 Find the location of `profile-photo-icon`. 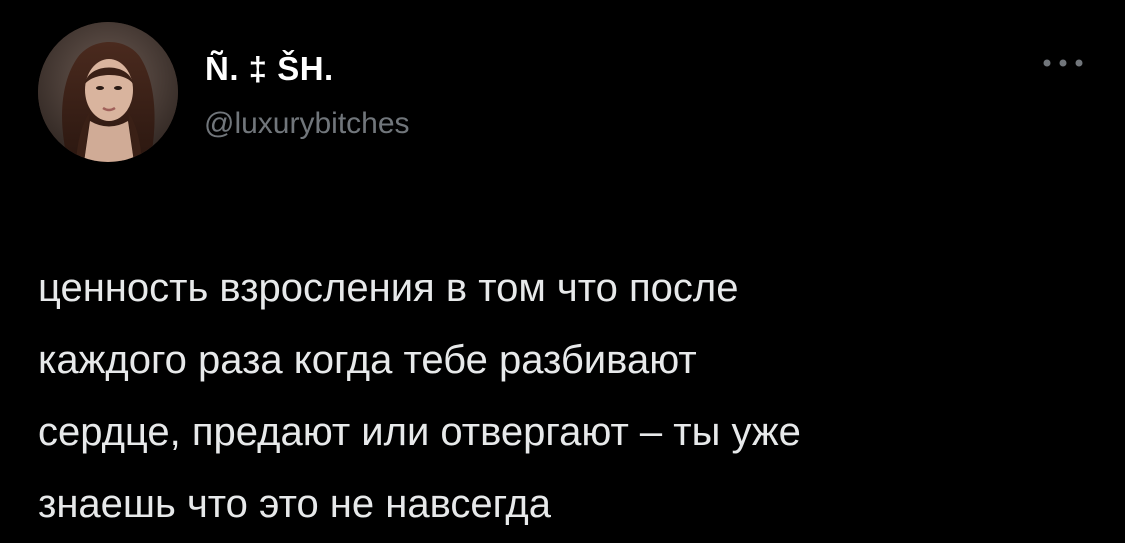

profile-photo-icon is located at coordinates (108, 92).